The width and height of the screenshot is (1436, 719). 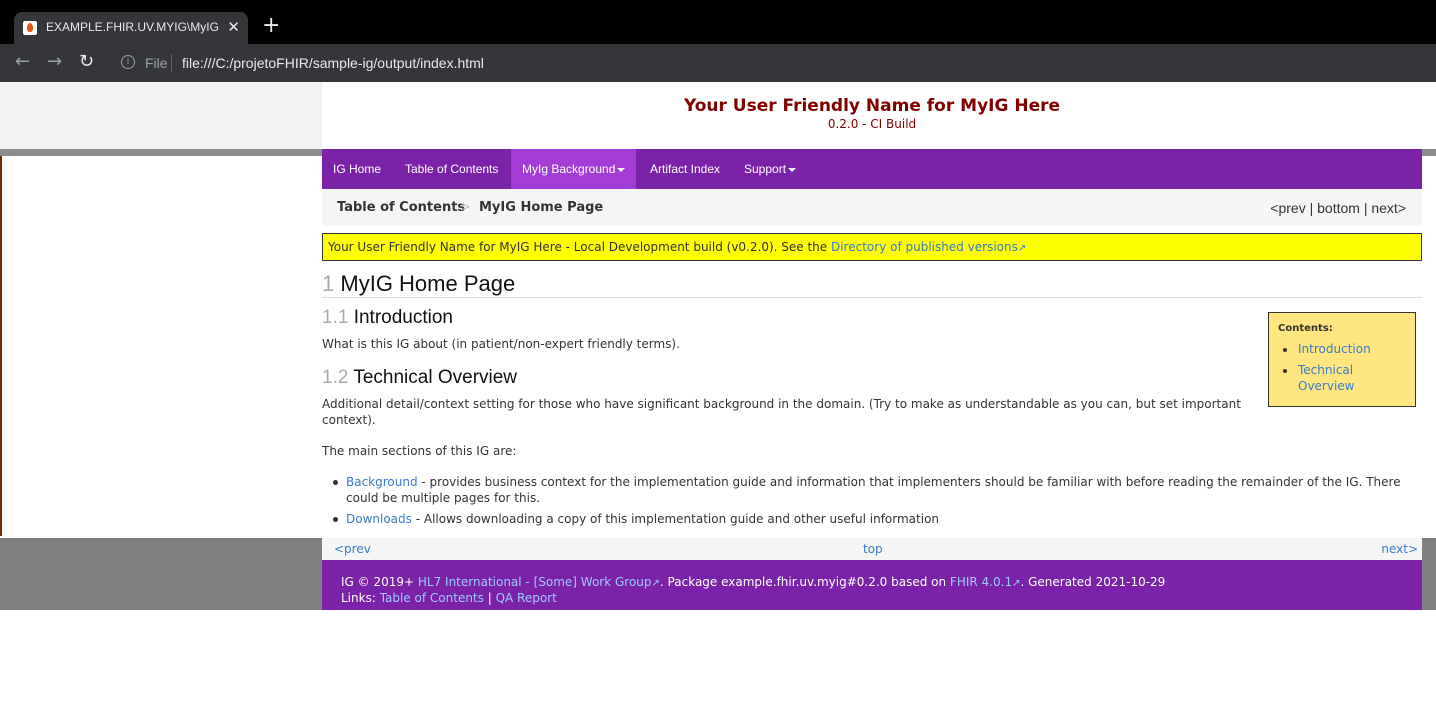 What do you see at coordinates (872, 284) in the screenshot?
I see `page-heading: 1 MyIG Home Page` at bounding box center [872, 284].